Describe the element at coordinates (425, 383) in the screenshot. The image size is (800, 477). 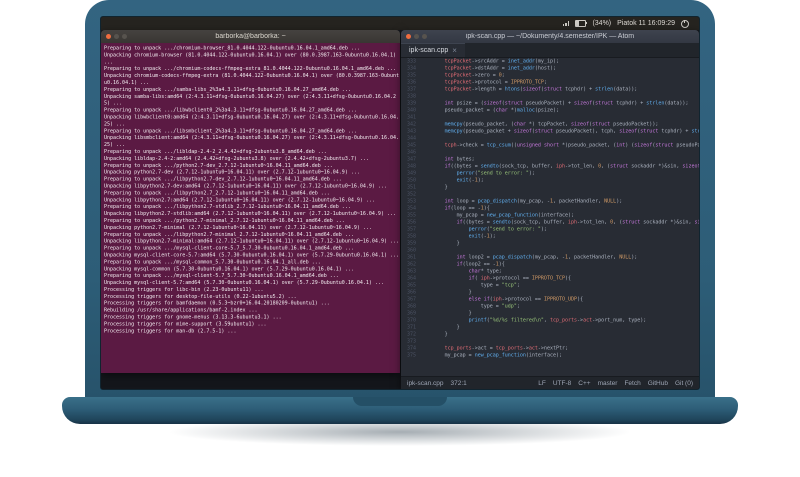
I see `status-item: ipk-scan.cpp` at that location.